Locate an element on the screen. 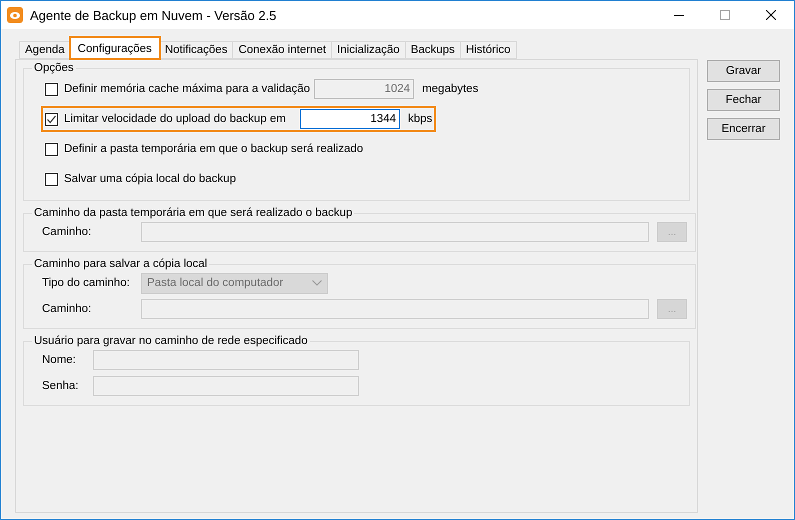  group-title: Opções is located at coordinates (54, 68).